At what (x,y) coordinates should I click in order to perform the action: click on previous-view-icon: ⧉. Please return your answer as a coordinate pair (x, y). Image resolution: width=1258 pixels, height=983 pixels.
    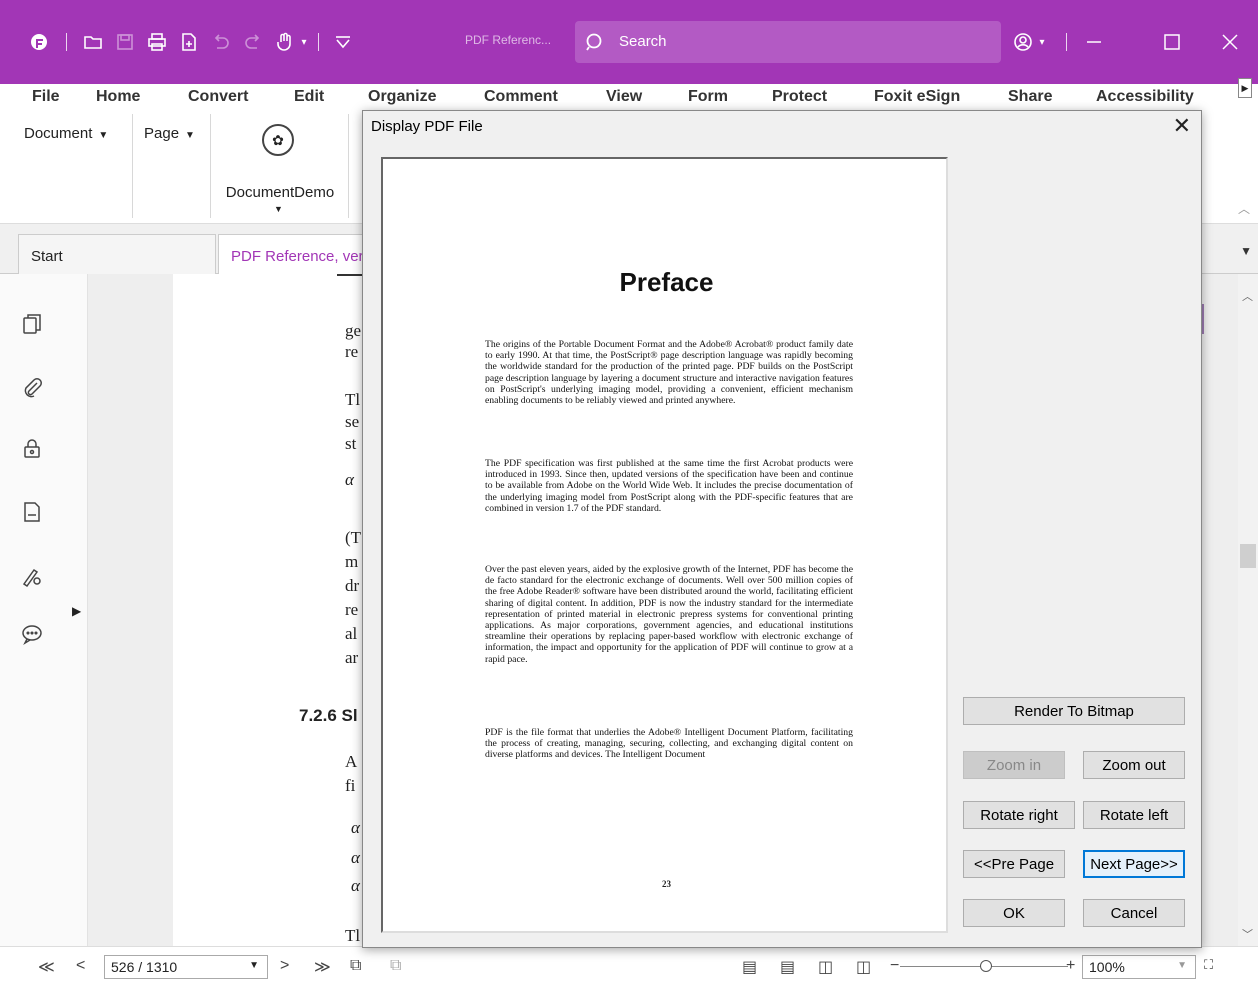
    Looking at the image, I should click on (355, 966).